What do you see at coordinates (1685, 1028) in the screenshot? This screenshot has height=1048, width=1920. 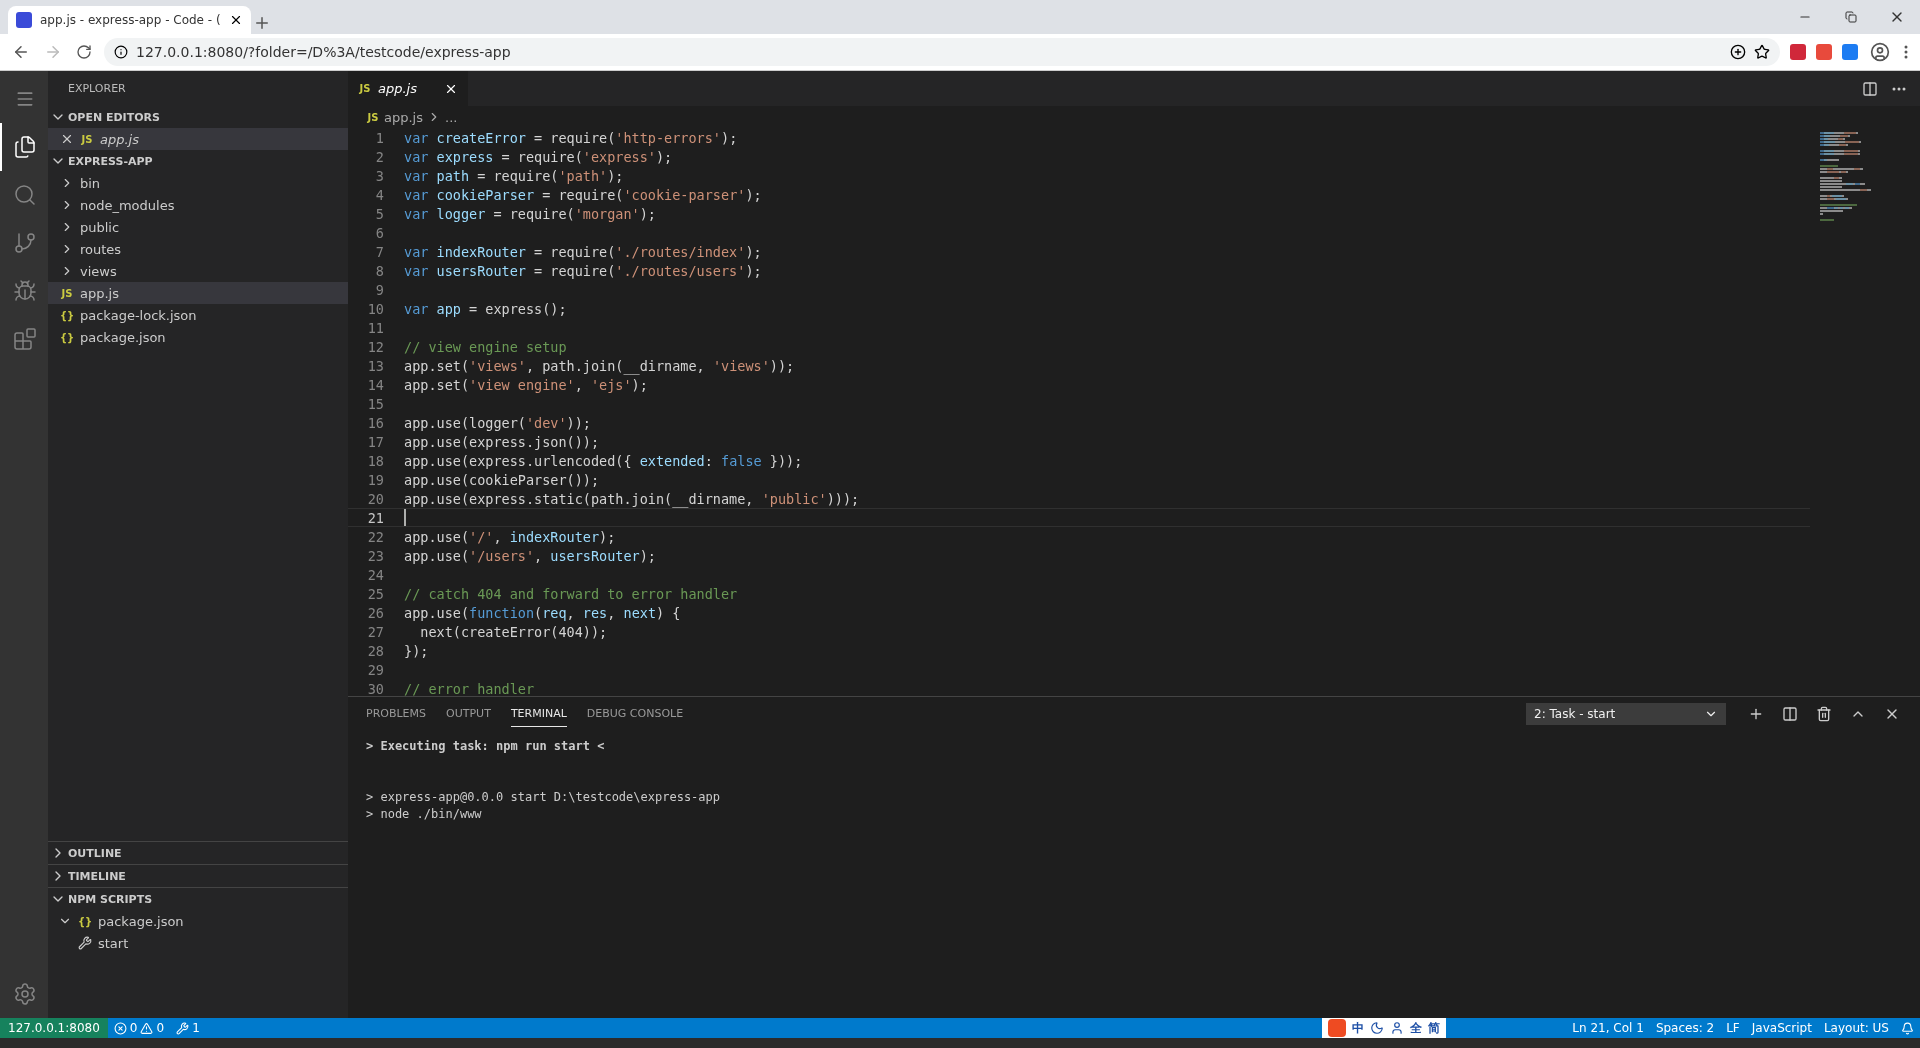 I see `status-item: Spaces: 2` at bounding box center [1685, 1028].